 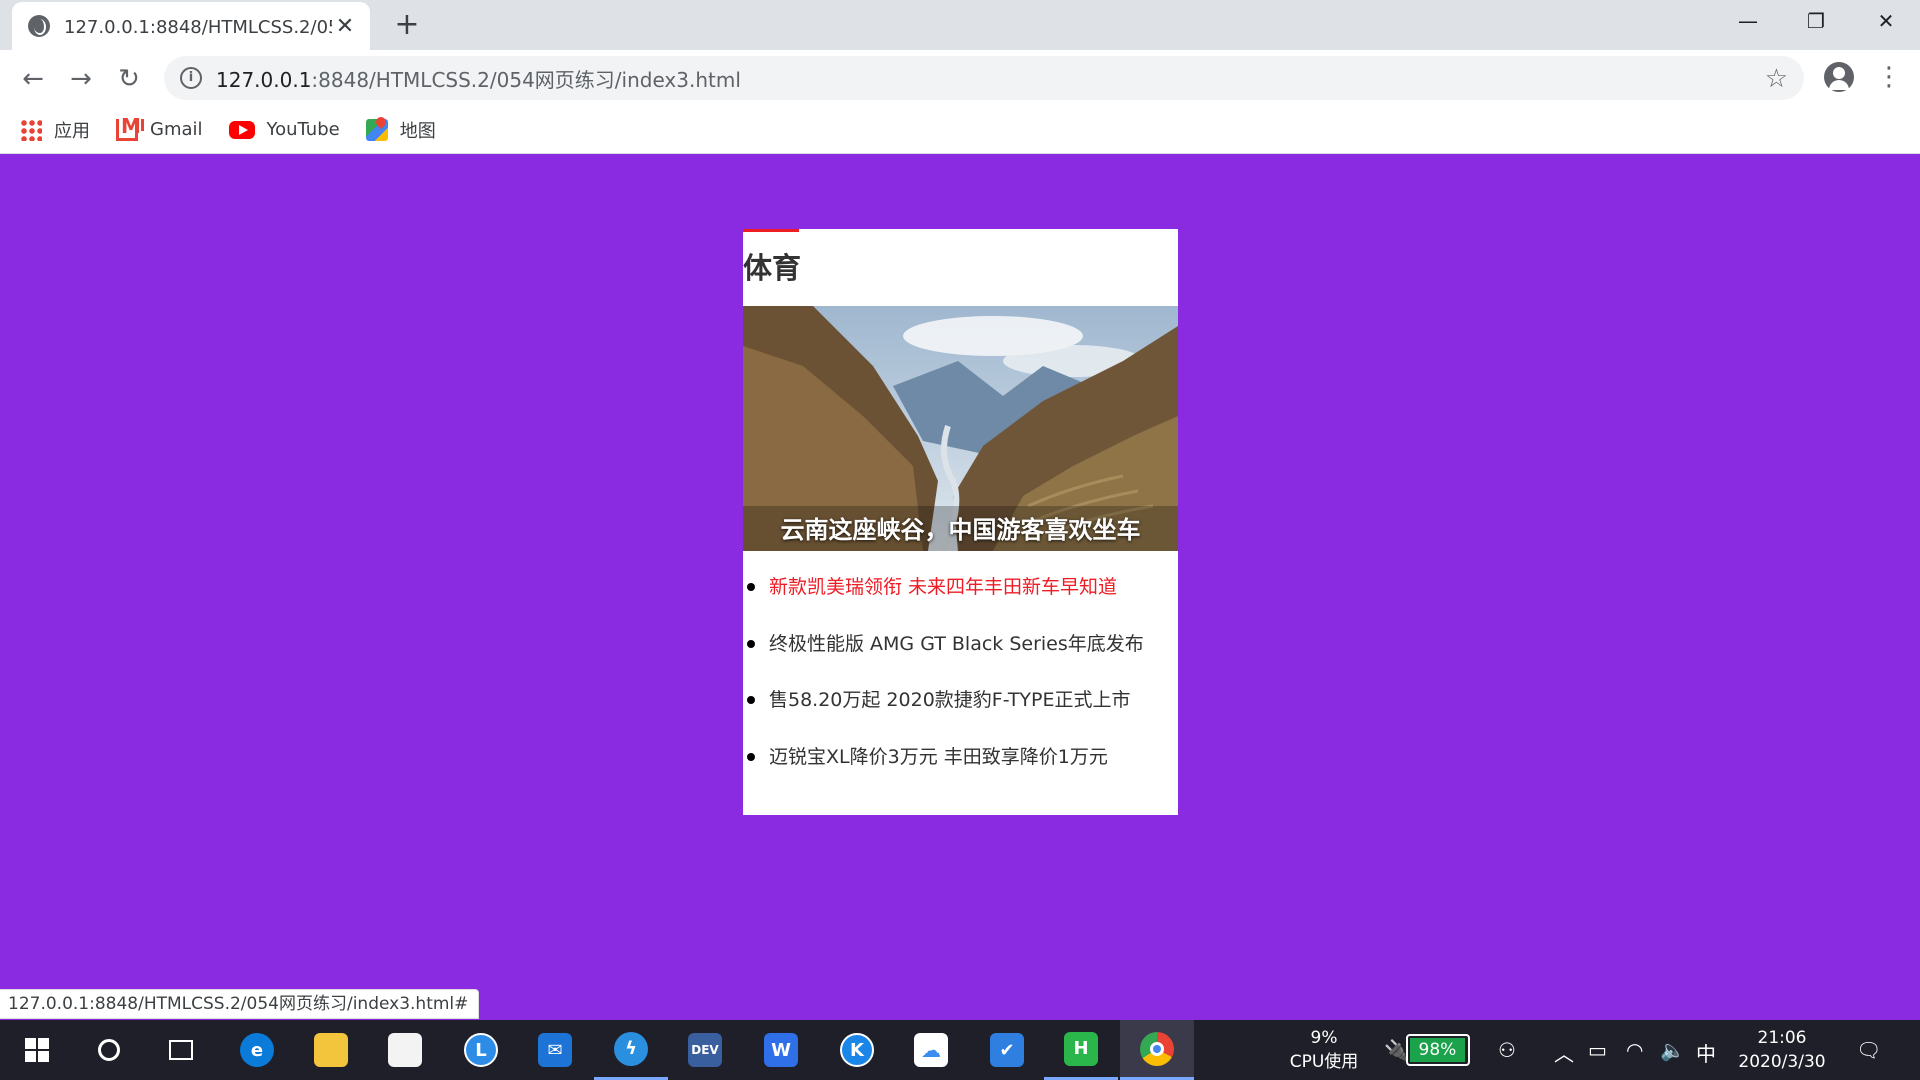 What do you see at coordinates (345, 26) in the screenshot?
I see `close-tab-icon: ✕` at bounding box center [345, 26].